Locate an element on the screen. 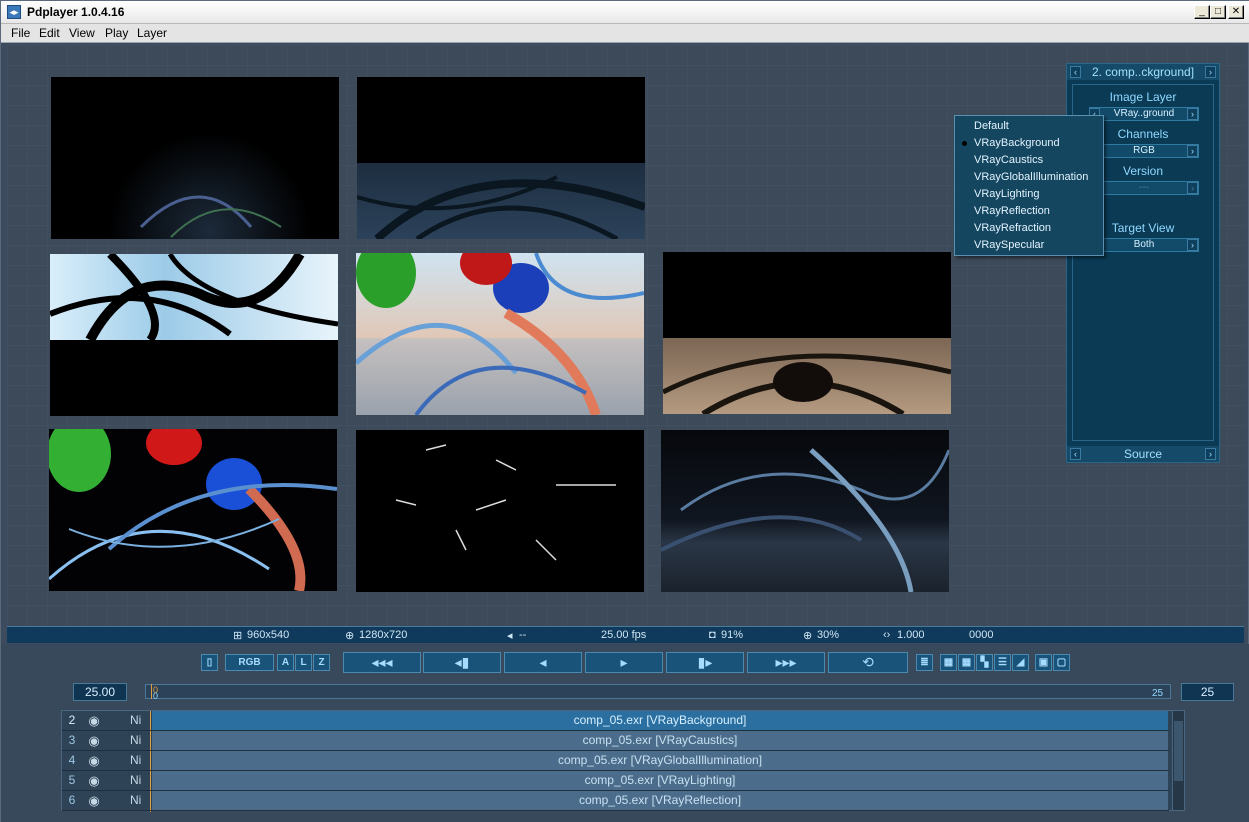 This screenshot has width=1249, height=822. menu-play: Play is located at coordinates (116, 33).